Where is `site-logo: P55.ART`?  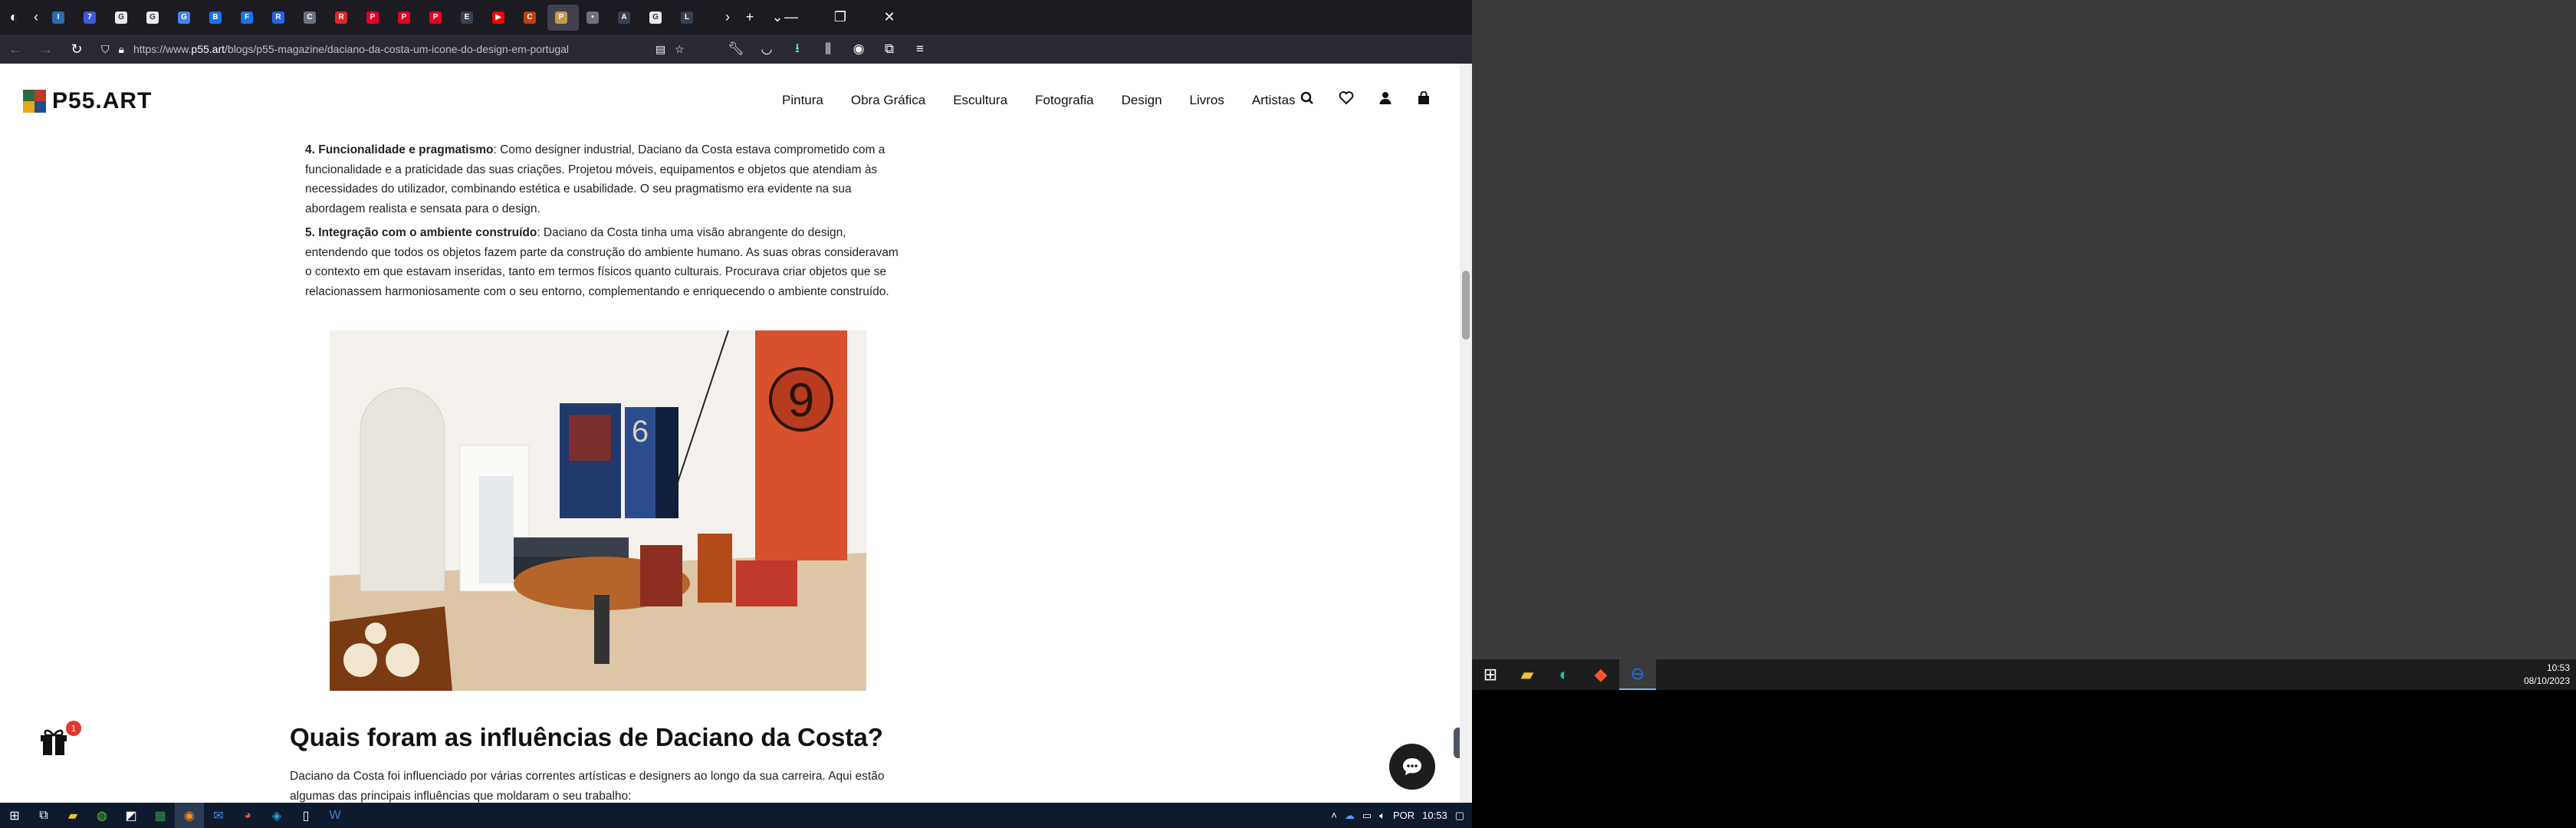
site-logo: P55.ART is located at coordinates (88, 101).